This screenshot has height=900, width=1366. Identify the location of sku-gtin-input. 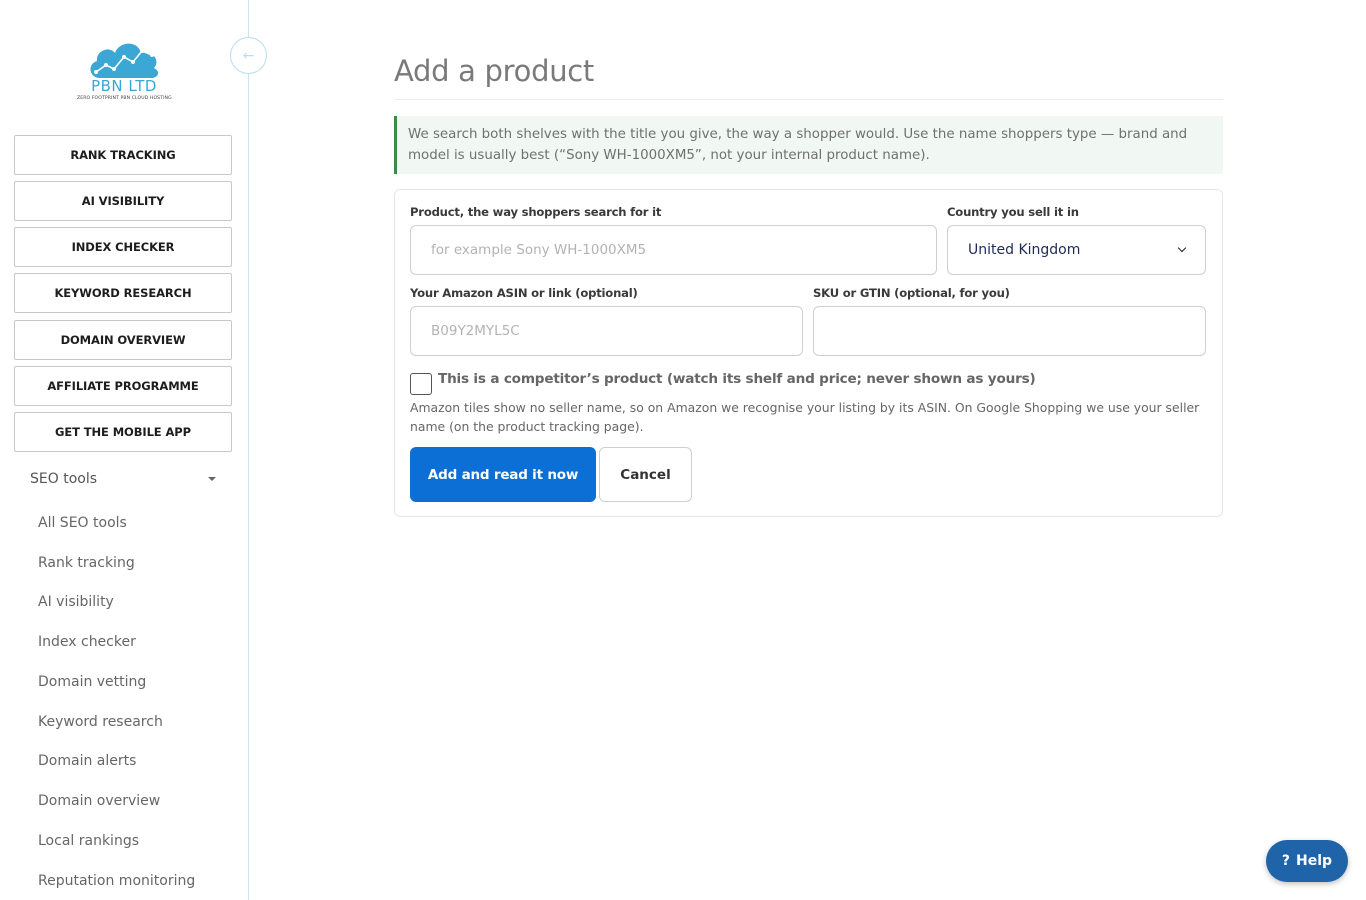
(1009, 331).